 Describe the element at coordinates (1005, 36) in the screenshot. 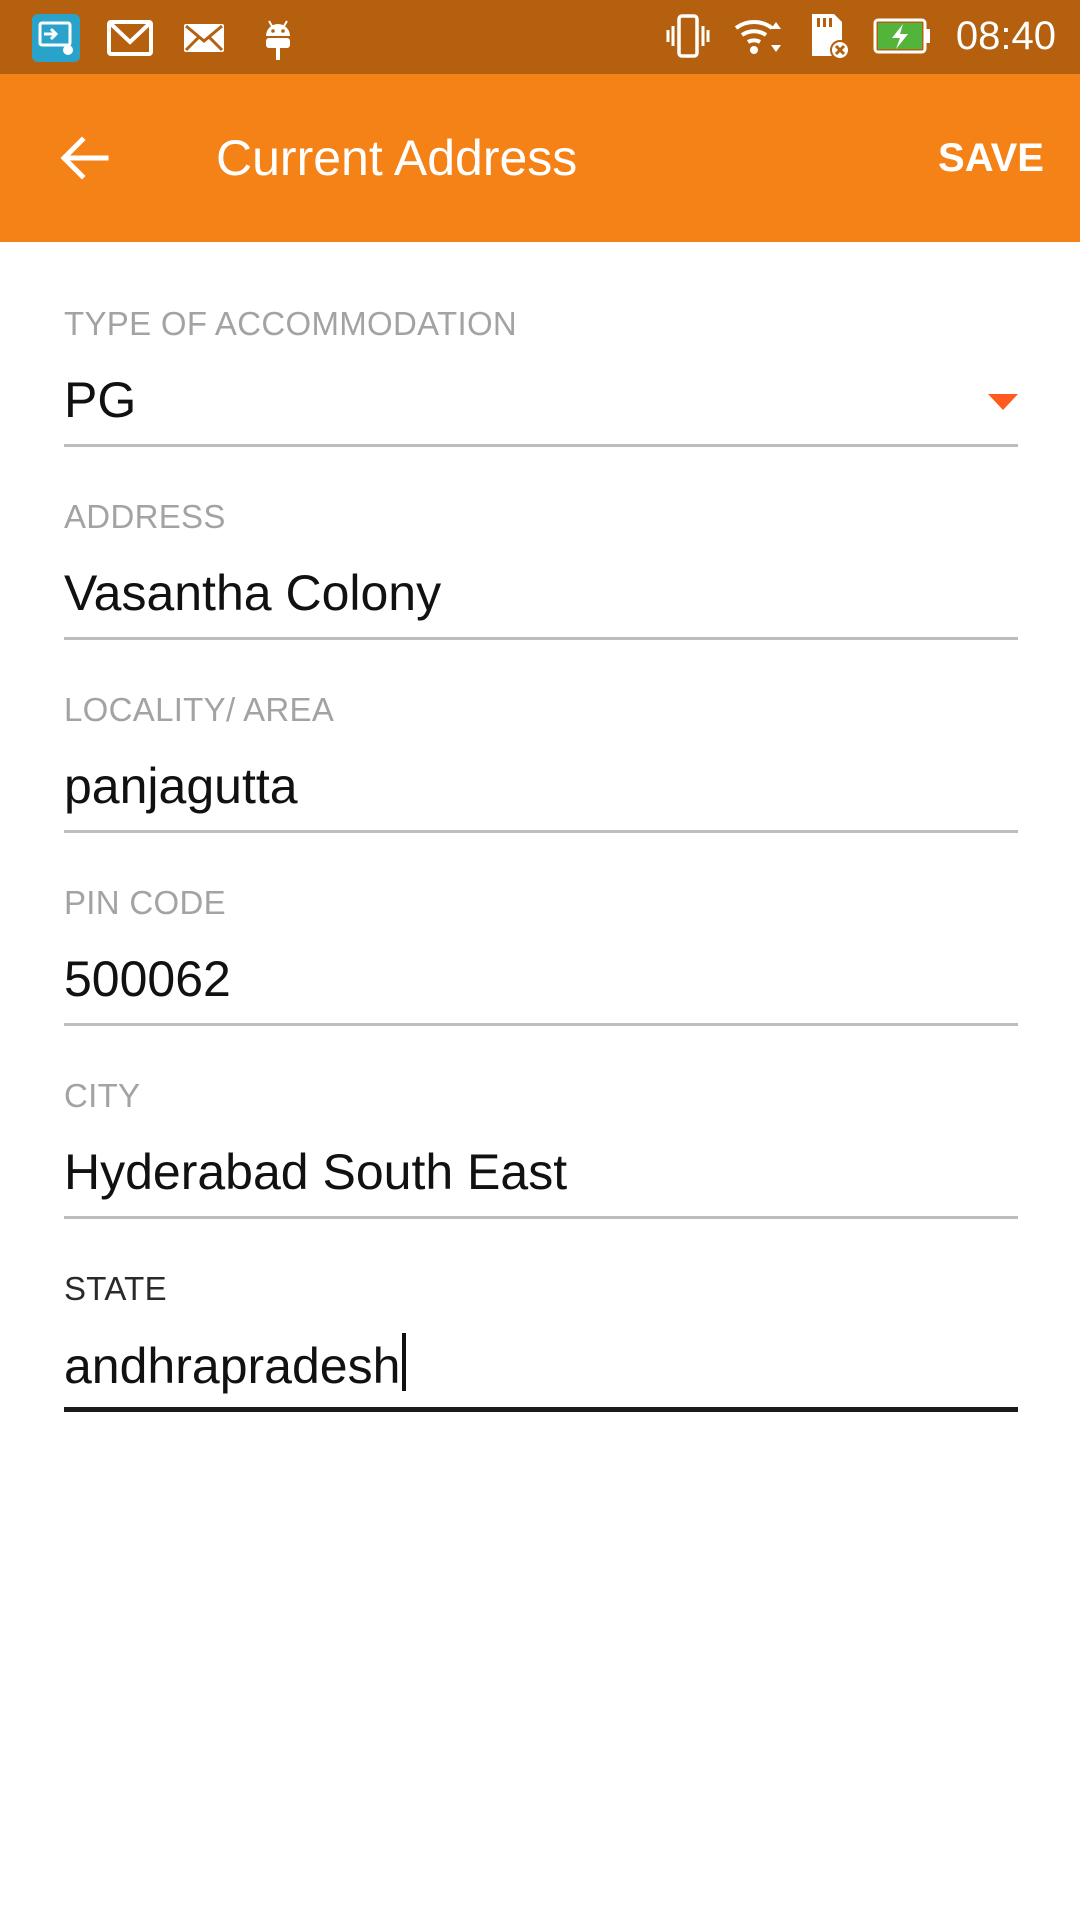

I see `status-clock: 08:40` at that location.